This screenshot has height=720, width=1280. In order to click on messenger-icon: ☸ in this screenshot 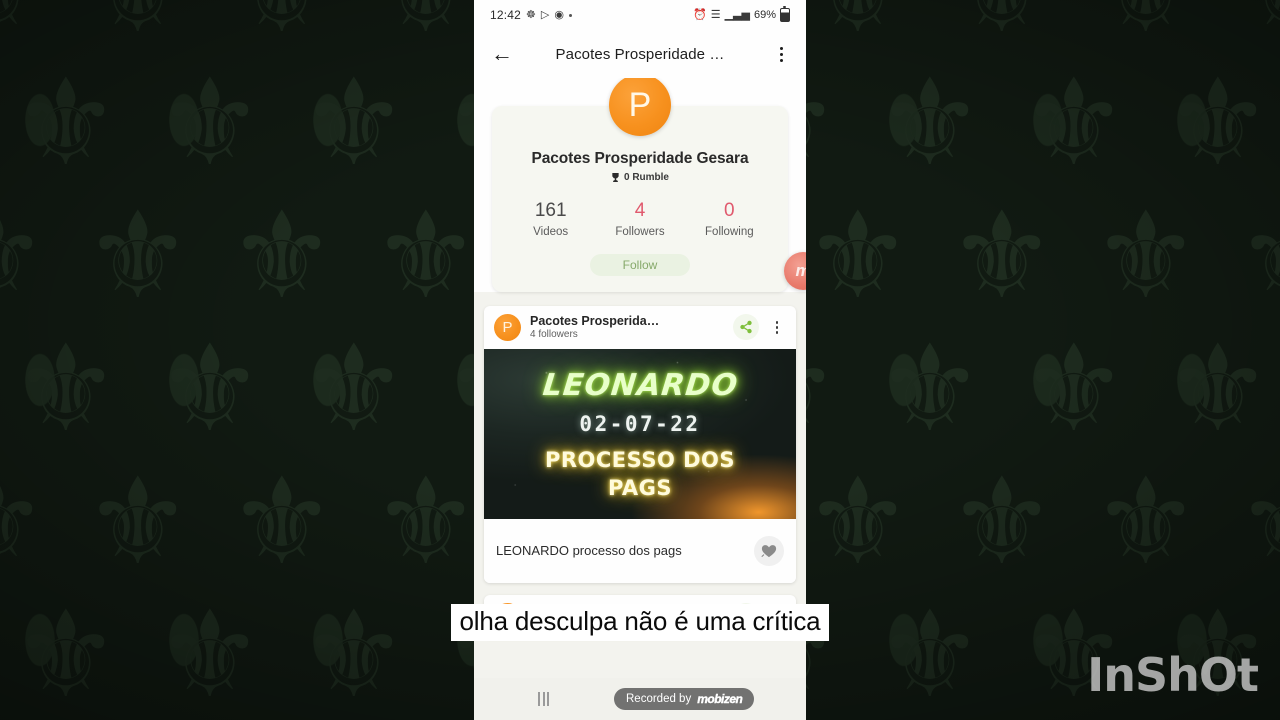, I will do `click(531, 14)`.